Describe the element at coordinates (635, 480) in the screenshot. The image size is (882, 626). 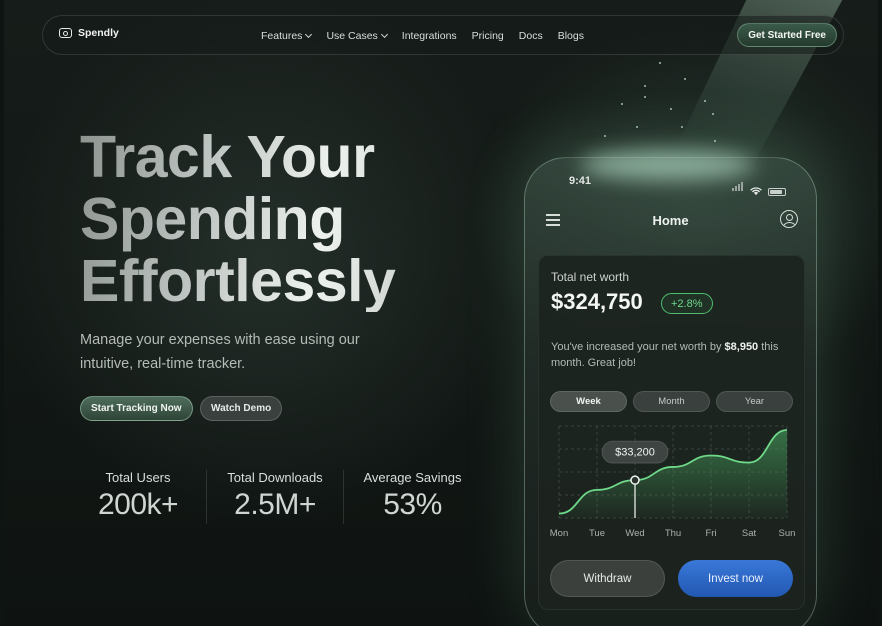
I see `highlight-point` at that location.